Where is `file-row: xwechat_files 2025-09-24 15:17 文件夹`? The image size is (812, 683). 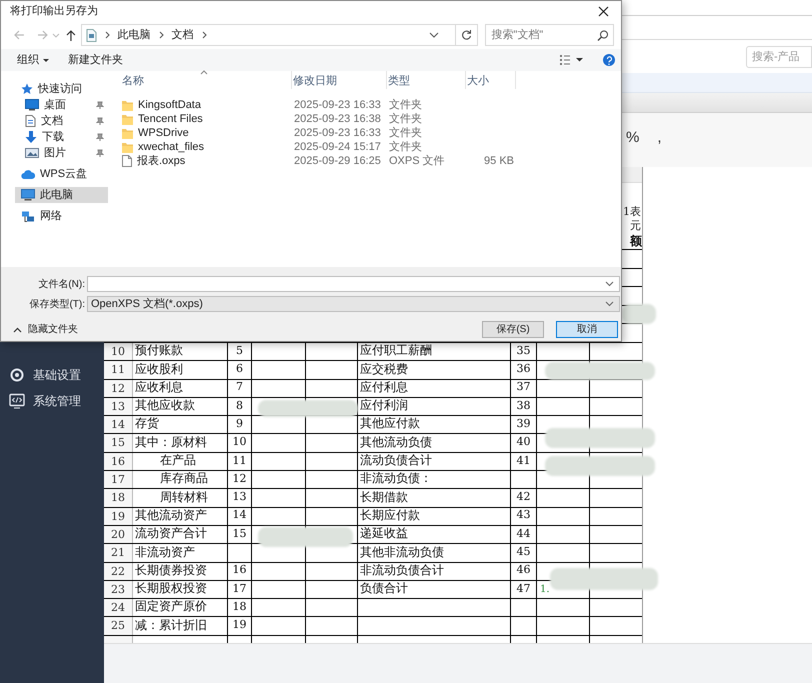
file-row: xwechat_files 2025-09-24 15:17 文件夹 is located at coordinates (371, 147).